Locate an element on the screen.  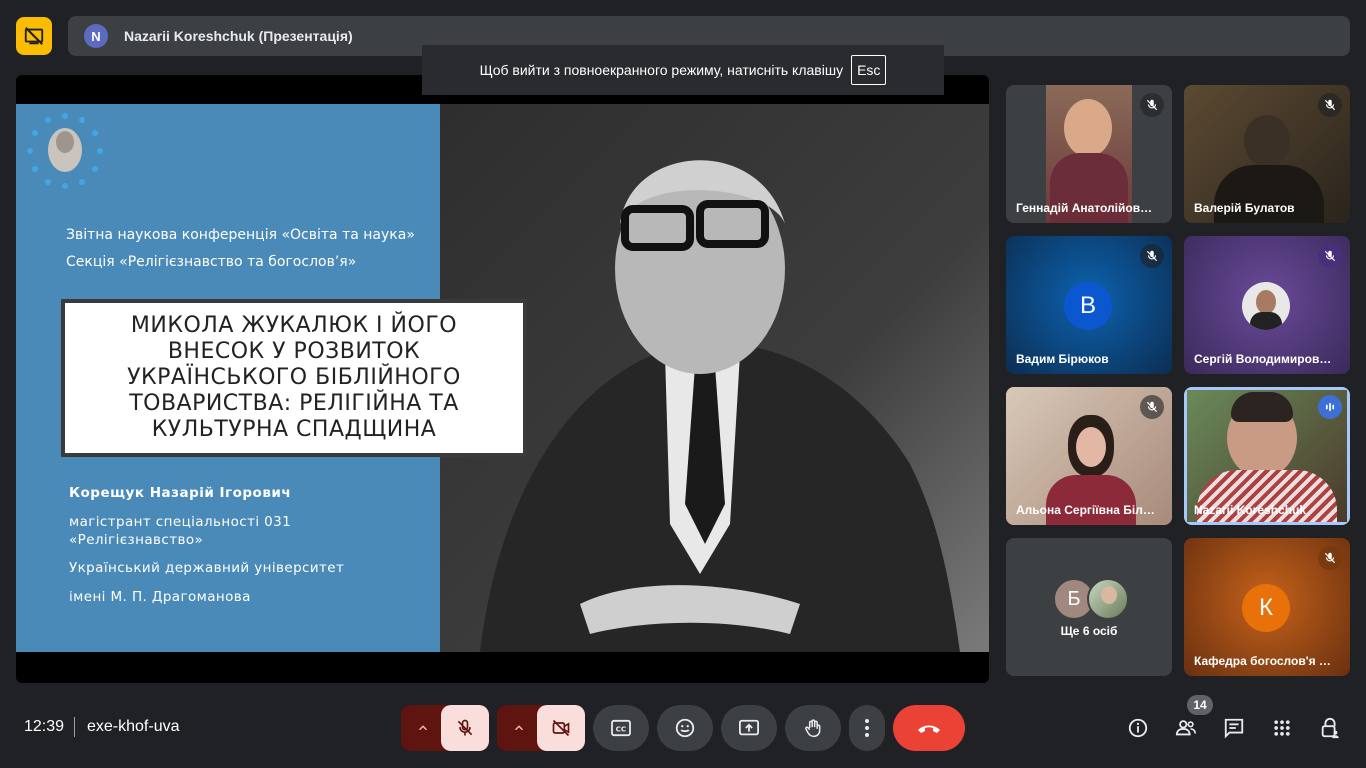
camera-toggle-button is located at coordinates (561, 728).